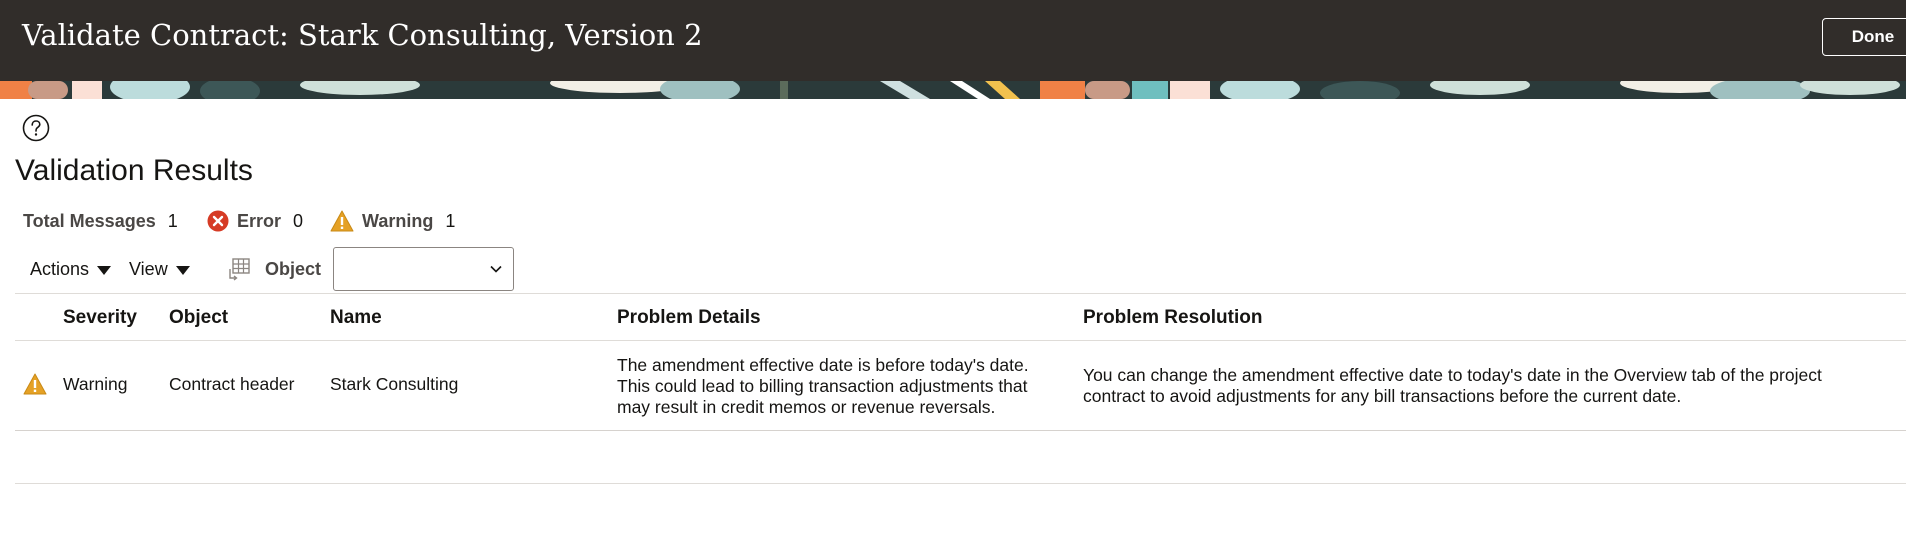  Describe the element at coordinates (960, 340) in the screenshot. I see `header-divider` at that location.